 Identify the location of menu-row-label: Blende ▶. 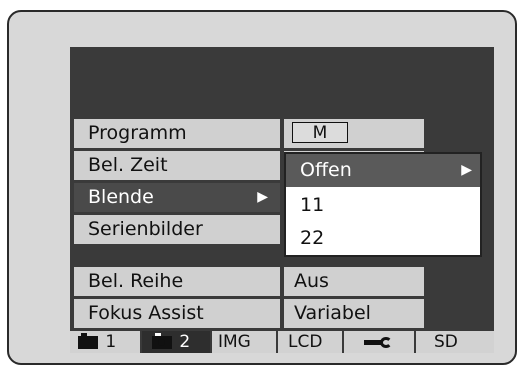
(177, 197).